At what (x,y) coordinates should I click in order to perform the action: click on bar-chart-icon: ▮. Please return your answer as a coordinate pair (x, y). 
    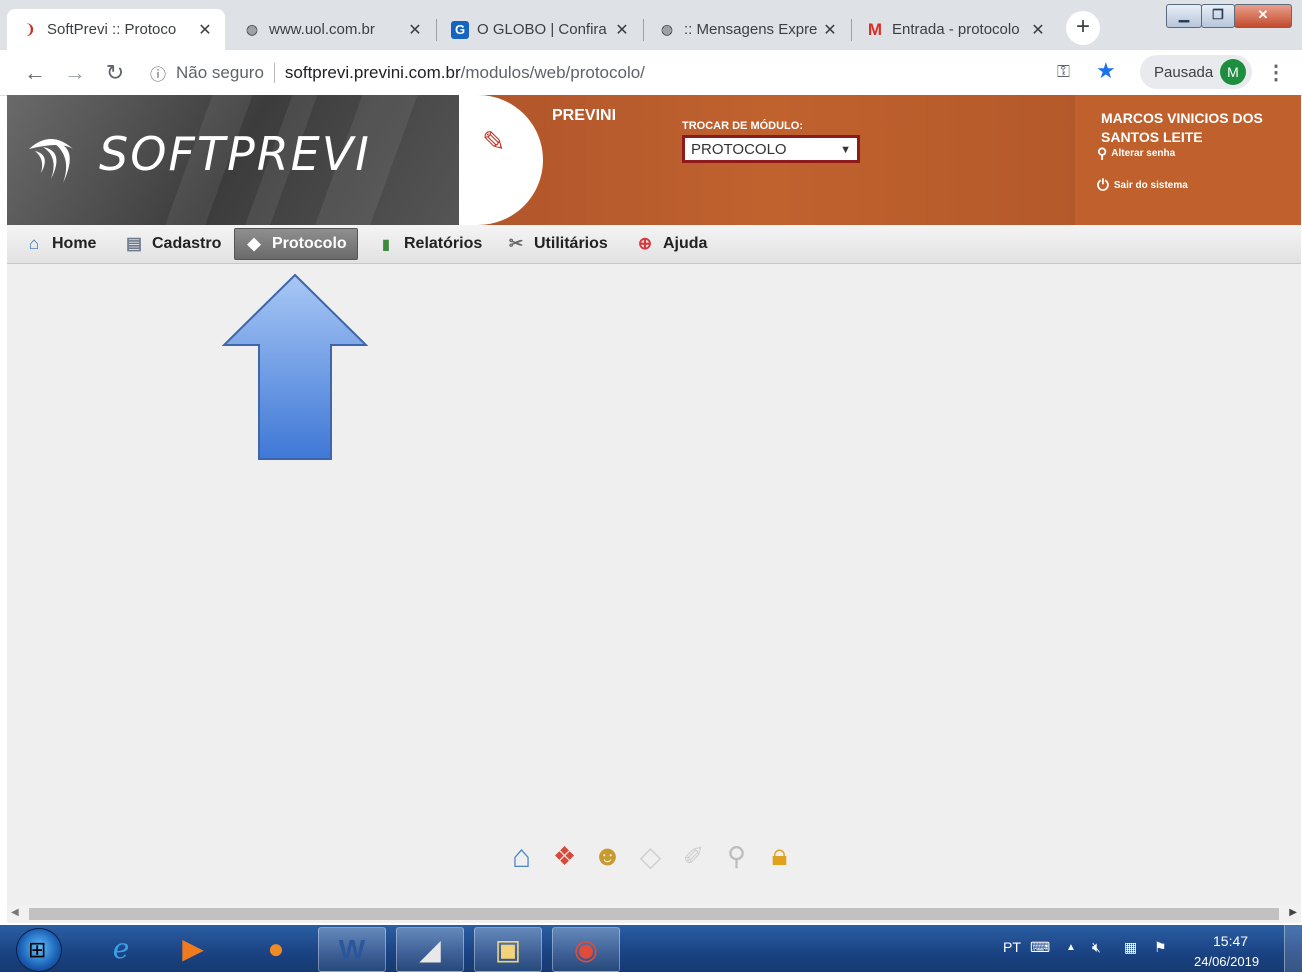
    Looking at the image, I should click on (386, 243).